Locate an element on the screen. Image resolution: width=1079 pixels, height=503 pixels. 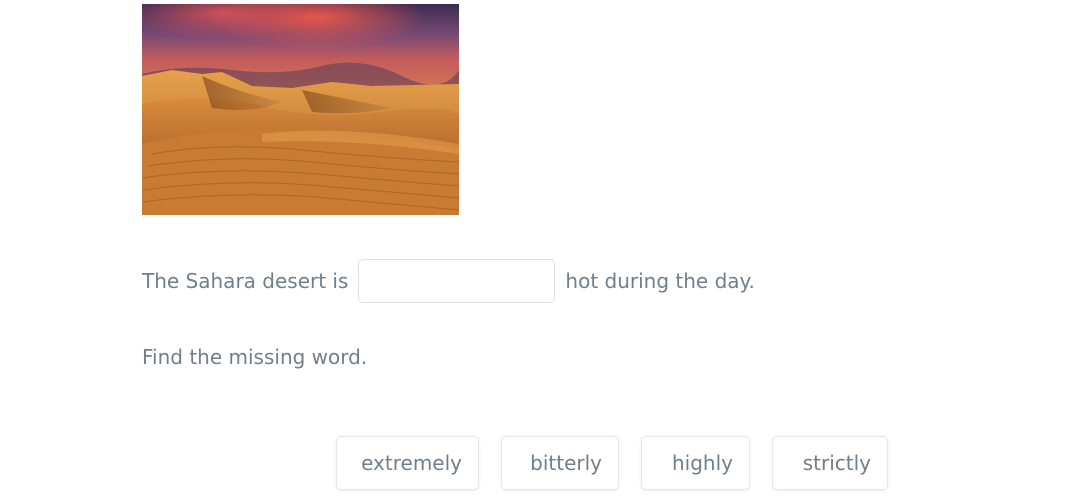
choice-highly-button: highly is located at coordinates (695, 463).